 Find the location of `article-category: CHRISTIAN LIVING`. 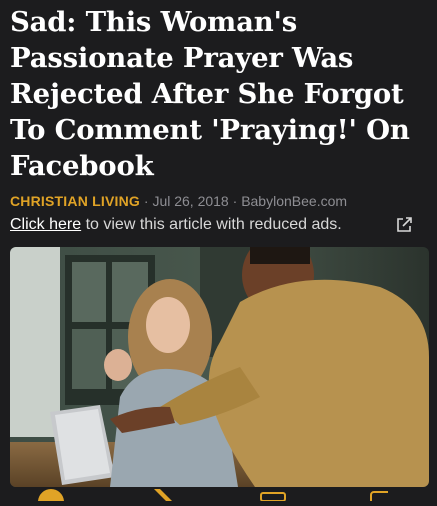

article-category: CHRISTIAN LIVING is located at coordinates (75, 201).